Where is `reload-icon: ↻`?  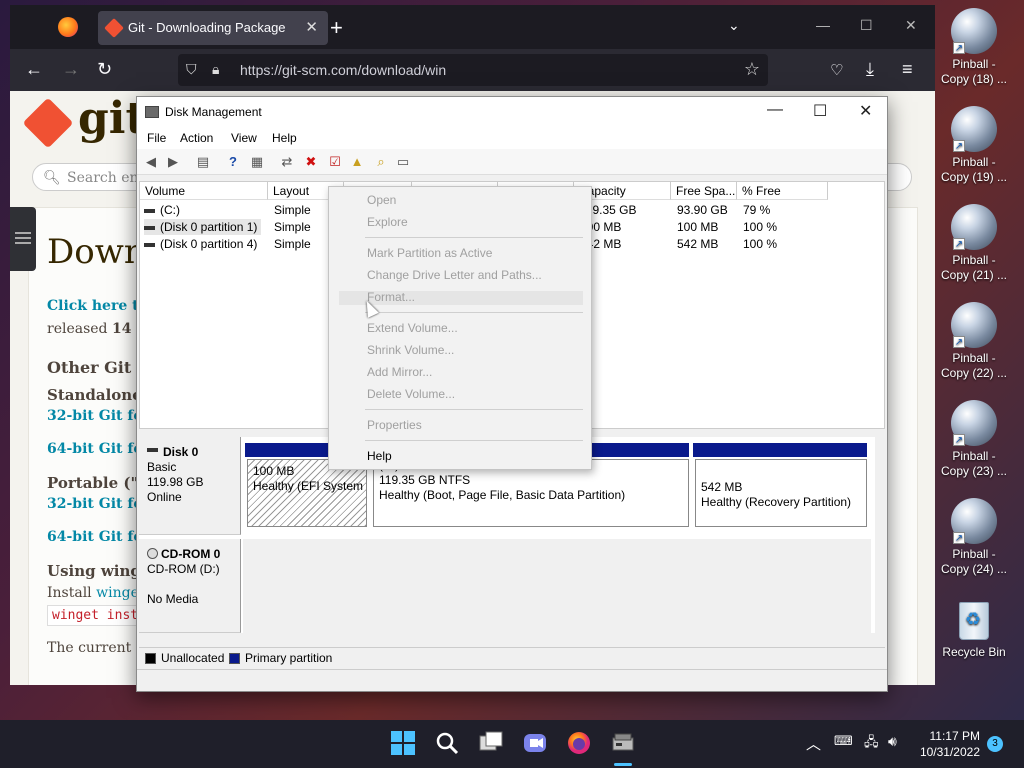
reload-icon: ↻ is located at coordinates (104, 69).